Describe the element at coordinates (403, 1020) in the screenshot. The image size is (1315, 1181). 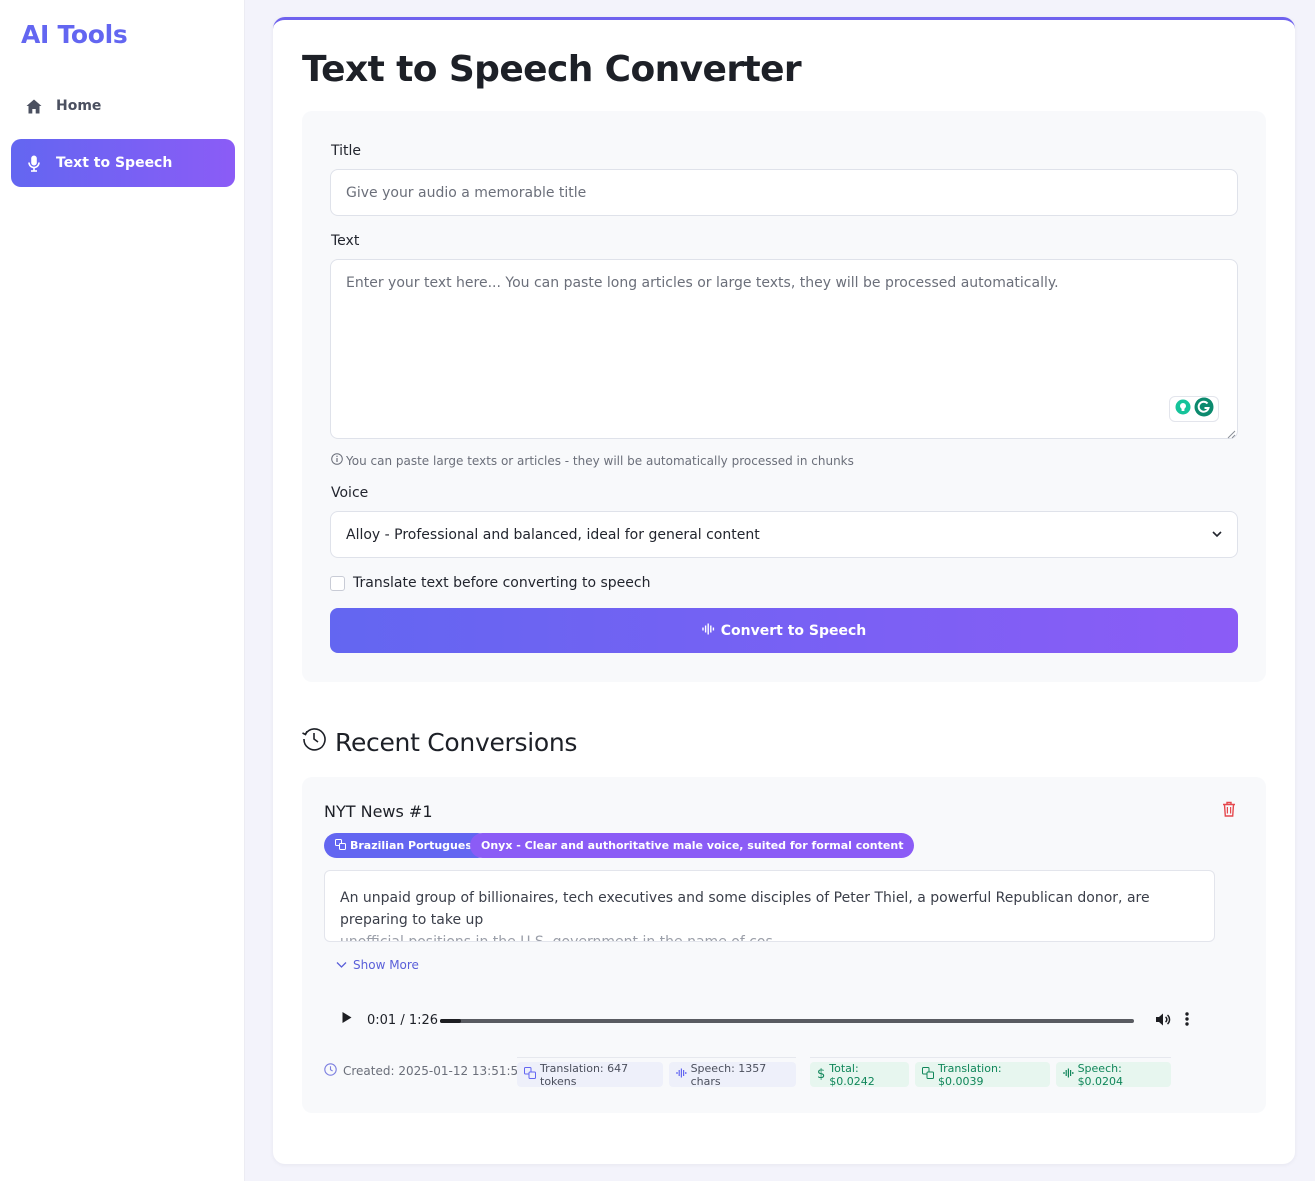
I see `audio-time: 0:01 / 1:26` at that location.